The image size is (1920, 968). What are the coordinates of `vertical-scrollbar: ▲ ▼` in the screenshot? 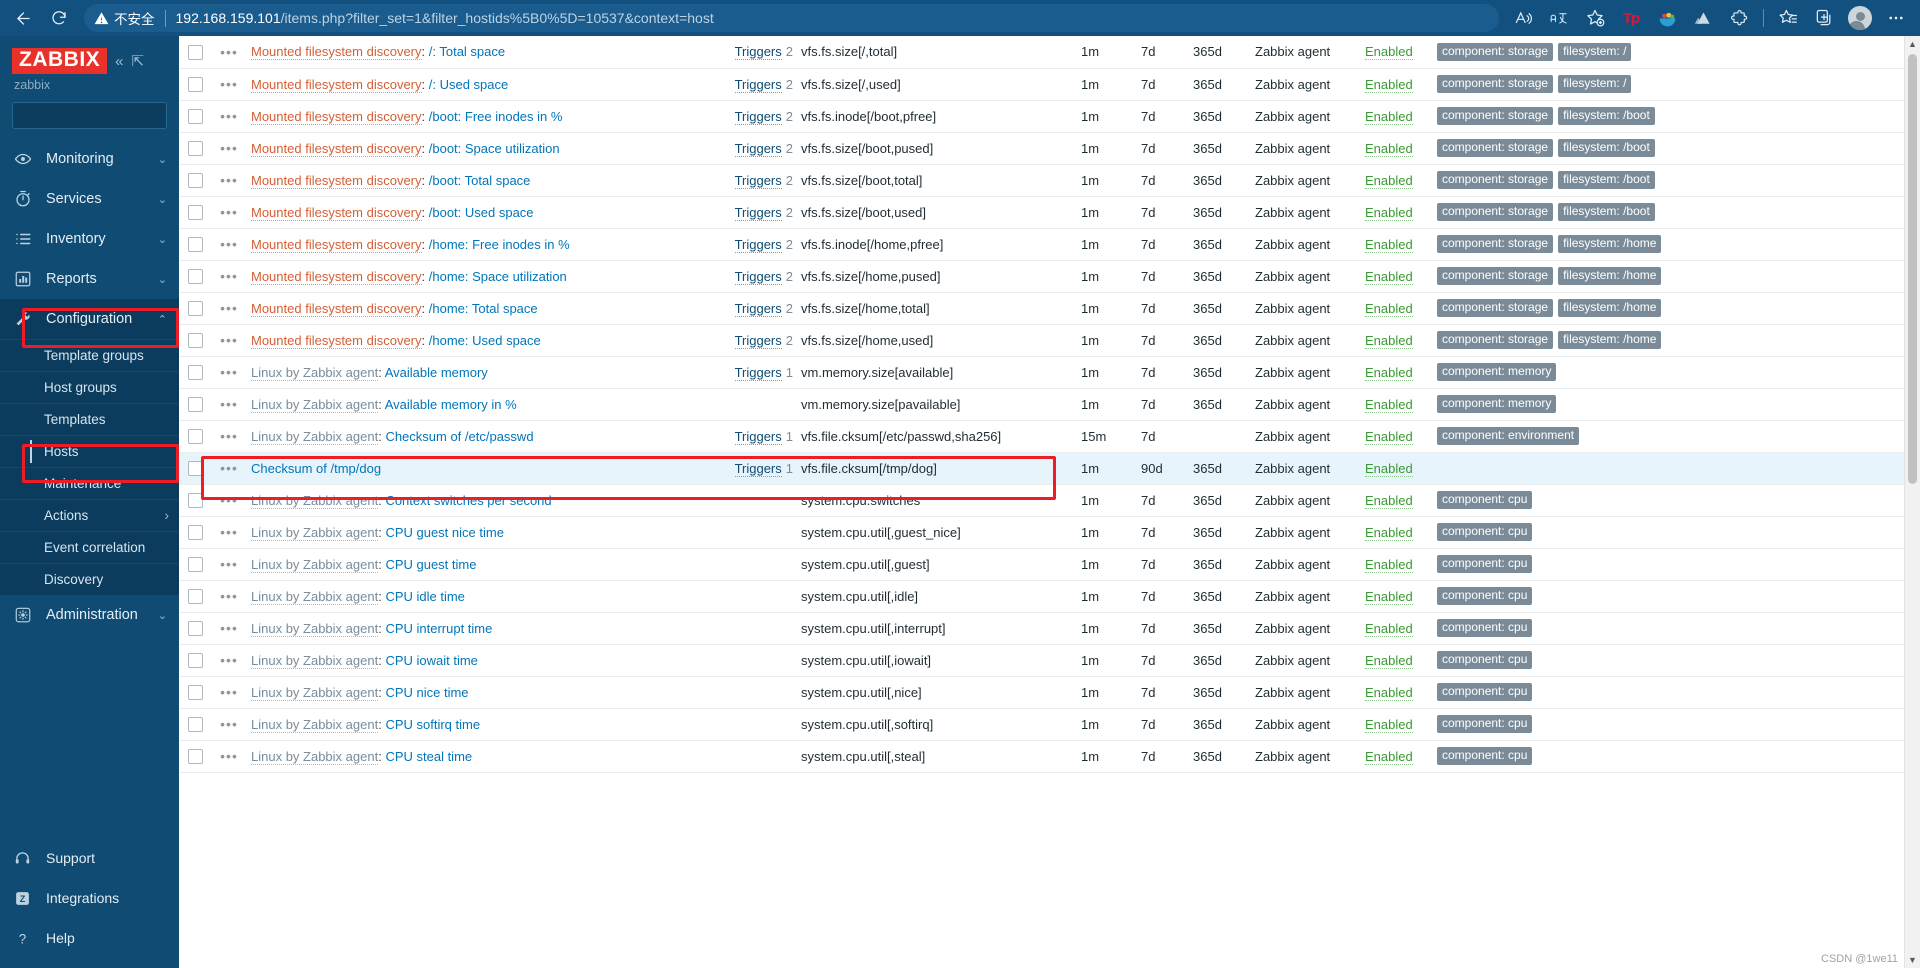 It's located at (1912, 502).